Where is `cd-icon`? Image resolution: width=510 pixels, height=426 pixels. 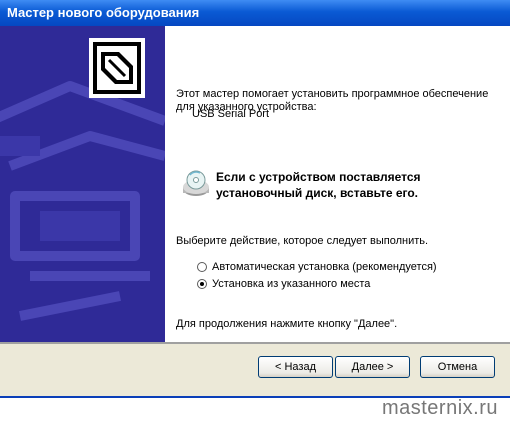 cd-icon is located at coordinates (196, 184).